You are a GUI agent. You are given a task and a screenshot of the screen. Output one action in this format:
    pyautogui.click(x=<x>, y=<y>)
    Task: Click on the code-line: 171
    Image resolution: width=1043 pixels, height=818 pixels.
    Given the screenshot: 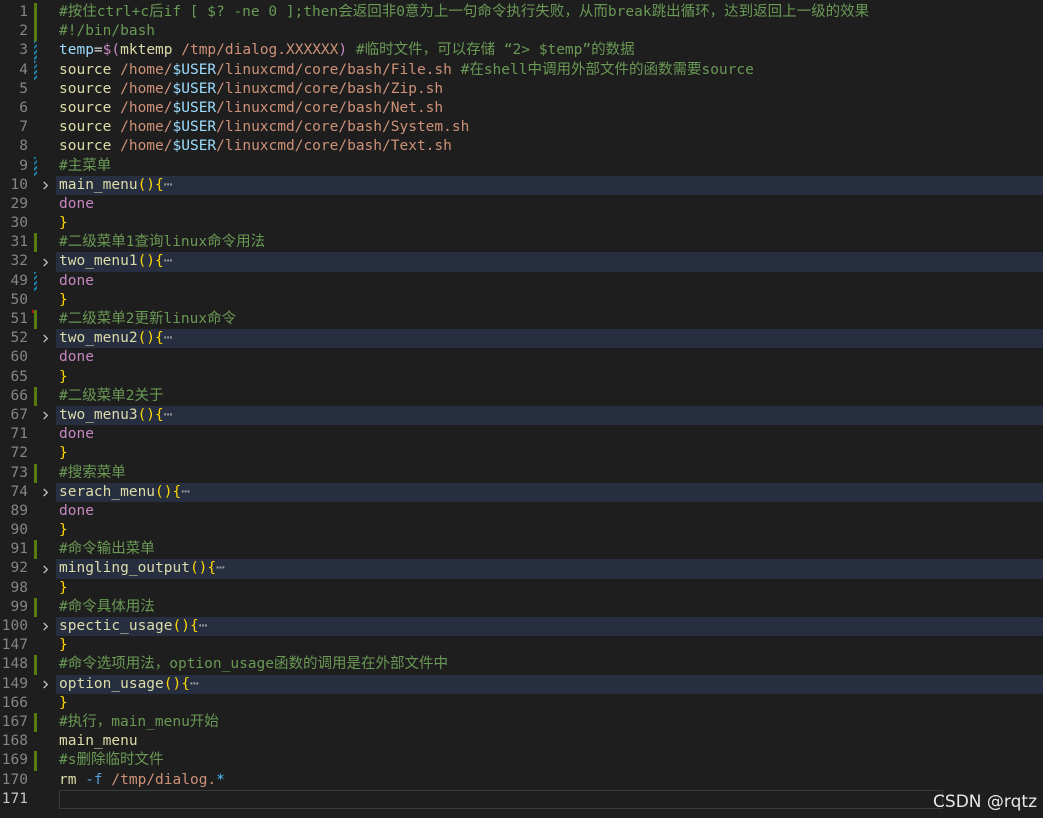 What is the action you would take?
    pyautogui.click(x=521, y=799)
    